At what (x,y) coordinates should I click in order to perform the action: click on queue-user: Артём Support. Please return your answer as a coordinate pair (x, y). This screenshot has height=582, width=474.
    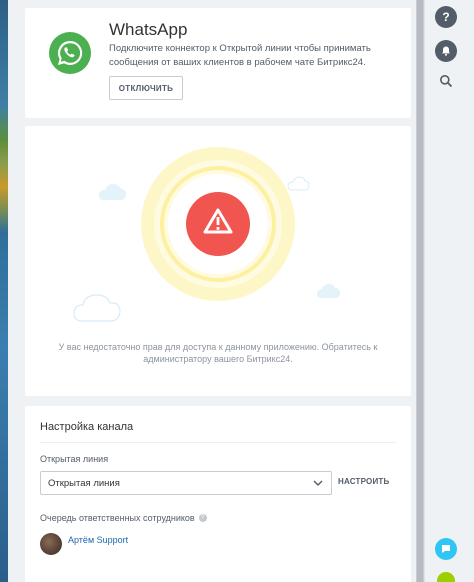
    Looking at the image, I should click on (84, 544).